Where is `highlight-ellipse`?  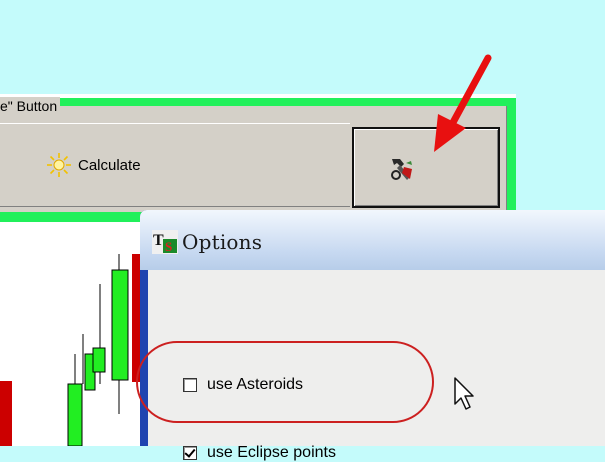 highlight-ellipse is located at coordinates (285, 382).